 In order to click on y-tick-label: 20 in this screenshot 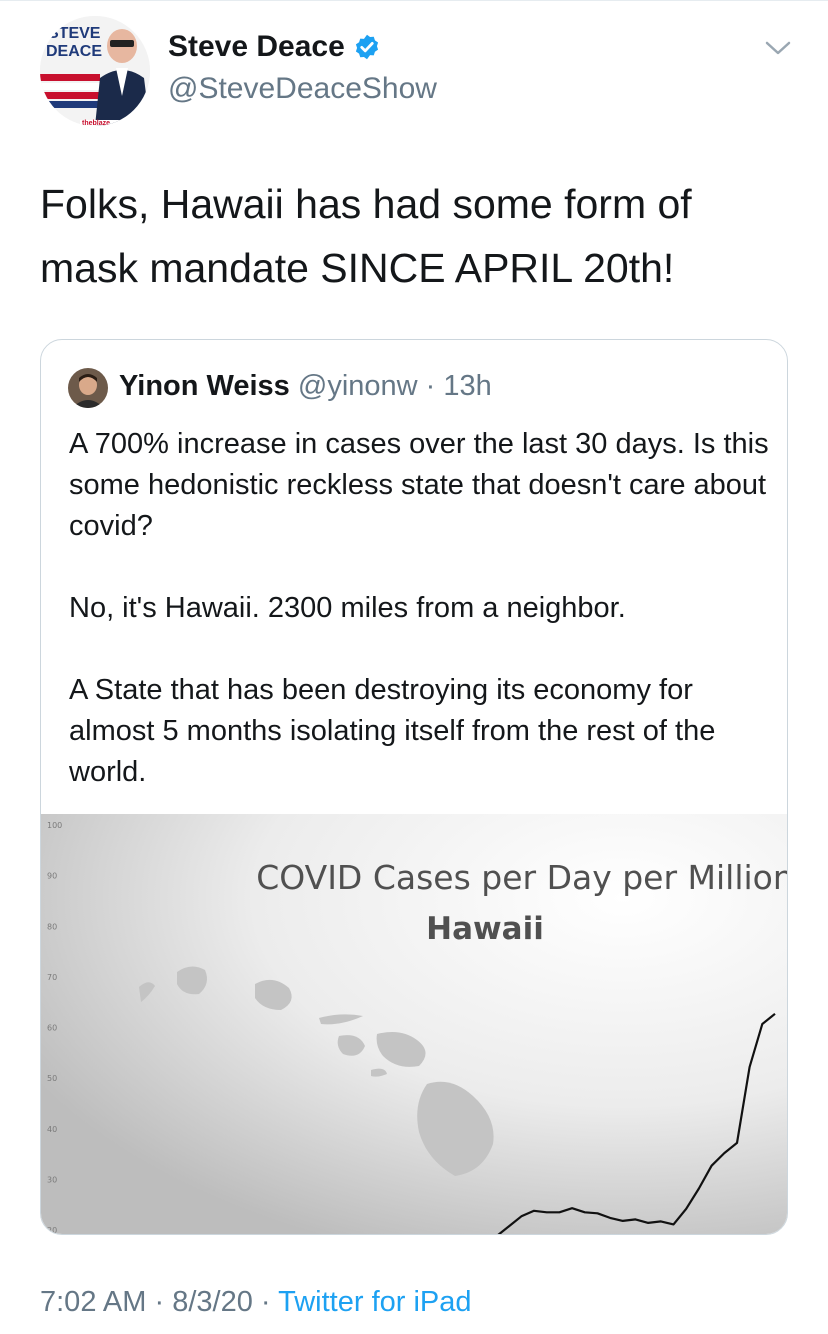, I will do `click(52, 1230)`.